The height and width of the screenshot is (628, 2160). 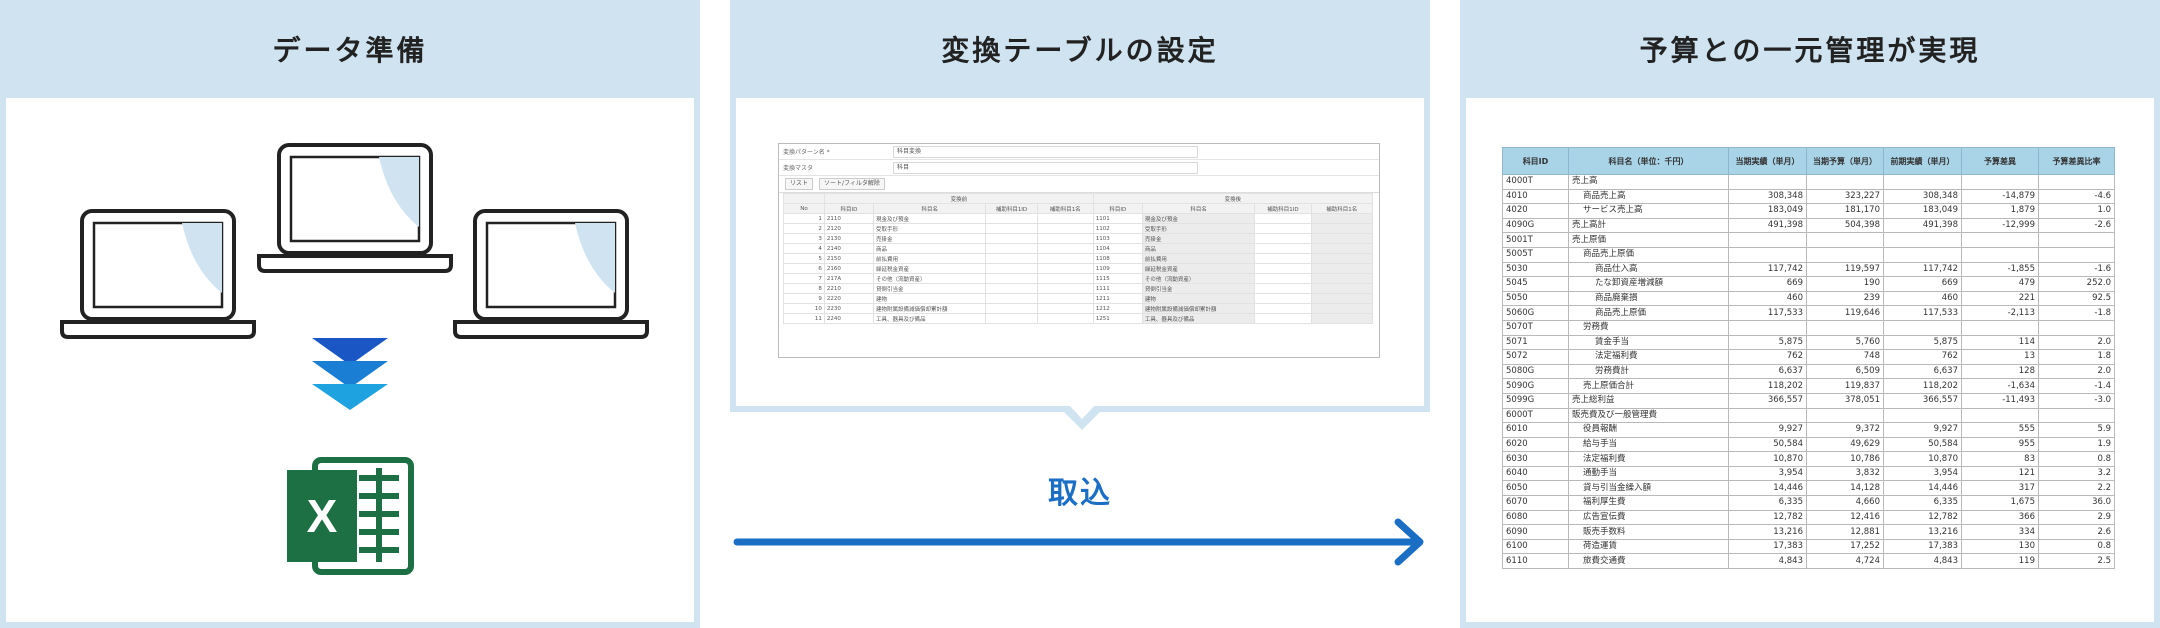 What do you see at coordinates (929, 288) in the screenshot?
I see `table-cell: 貸倒引当金` at bounding box center [929, 288].